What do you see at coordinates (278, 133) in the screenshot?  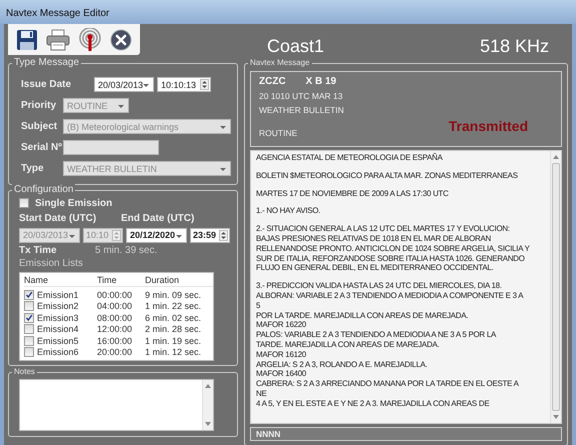 I see `message-priority: ROUTINE` at bounding box center [278, 133].